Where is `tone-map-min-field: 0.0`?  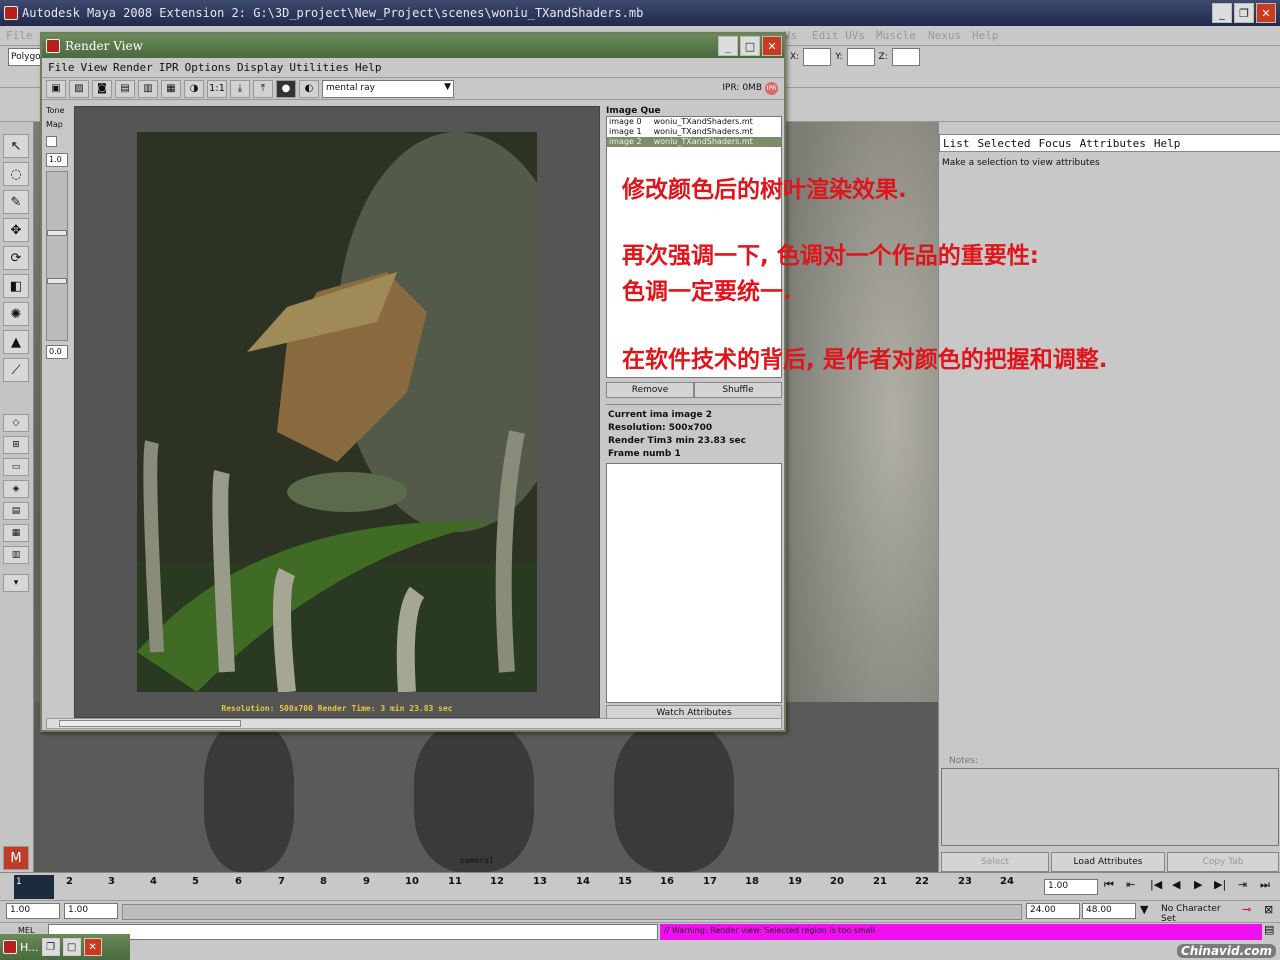
tone-map-min-field: 0.0 is located at coordinates (57, 352).